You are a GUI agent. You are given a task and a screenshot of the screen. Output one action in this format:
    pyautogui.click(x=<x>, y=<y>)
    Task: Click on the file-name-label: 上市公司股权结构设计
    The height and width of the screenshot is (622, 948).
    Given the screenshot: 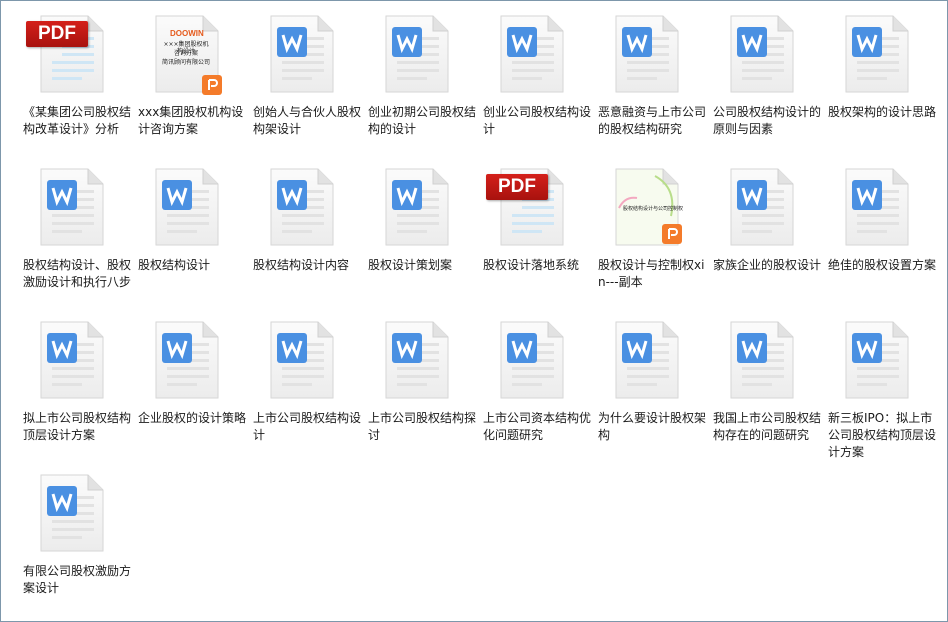 What is the action you would take?
    pyautogui.click(x=307, y=426)
    